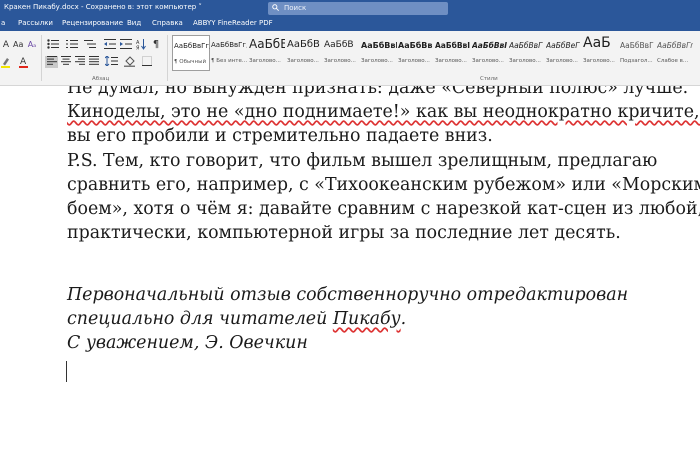  I want to click on search-box: Поиск, so click(358, 8).